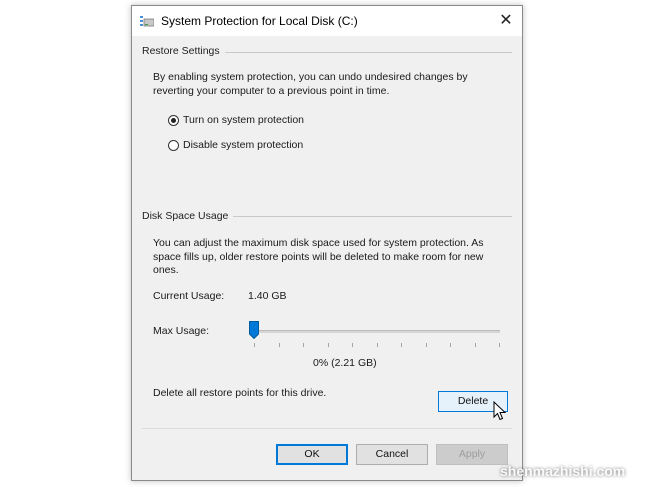  Describe the element at coordinates (243, 146) in the screenshot. I see `radio-label-disable: Disable system protection` at that location.